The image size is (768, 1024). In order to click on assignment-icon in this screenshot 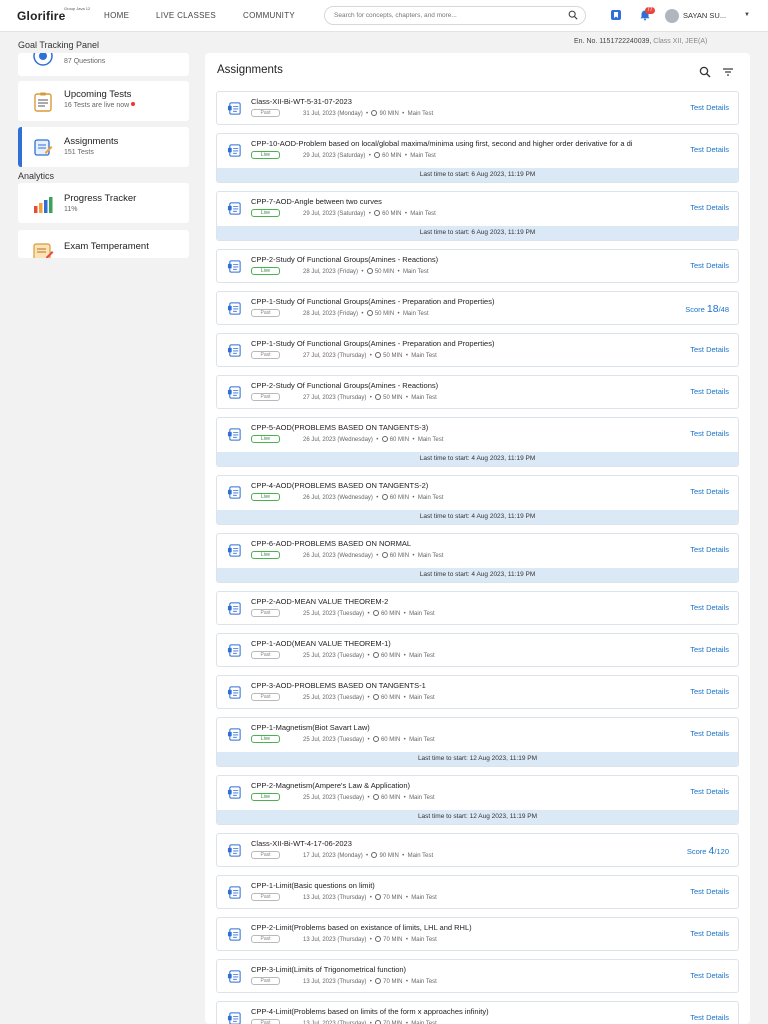, I will do `click(43, 147)`.